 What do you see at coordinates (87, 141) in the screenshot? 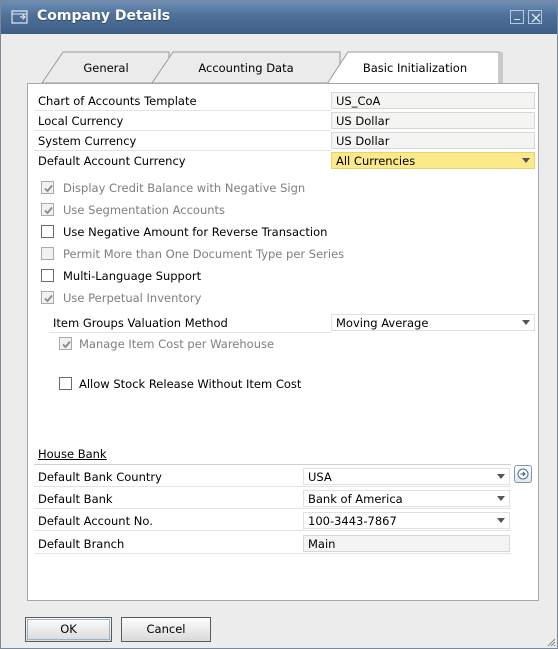
I see `system-currency-label: System Currency` at bounding box center [87, 141].